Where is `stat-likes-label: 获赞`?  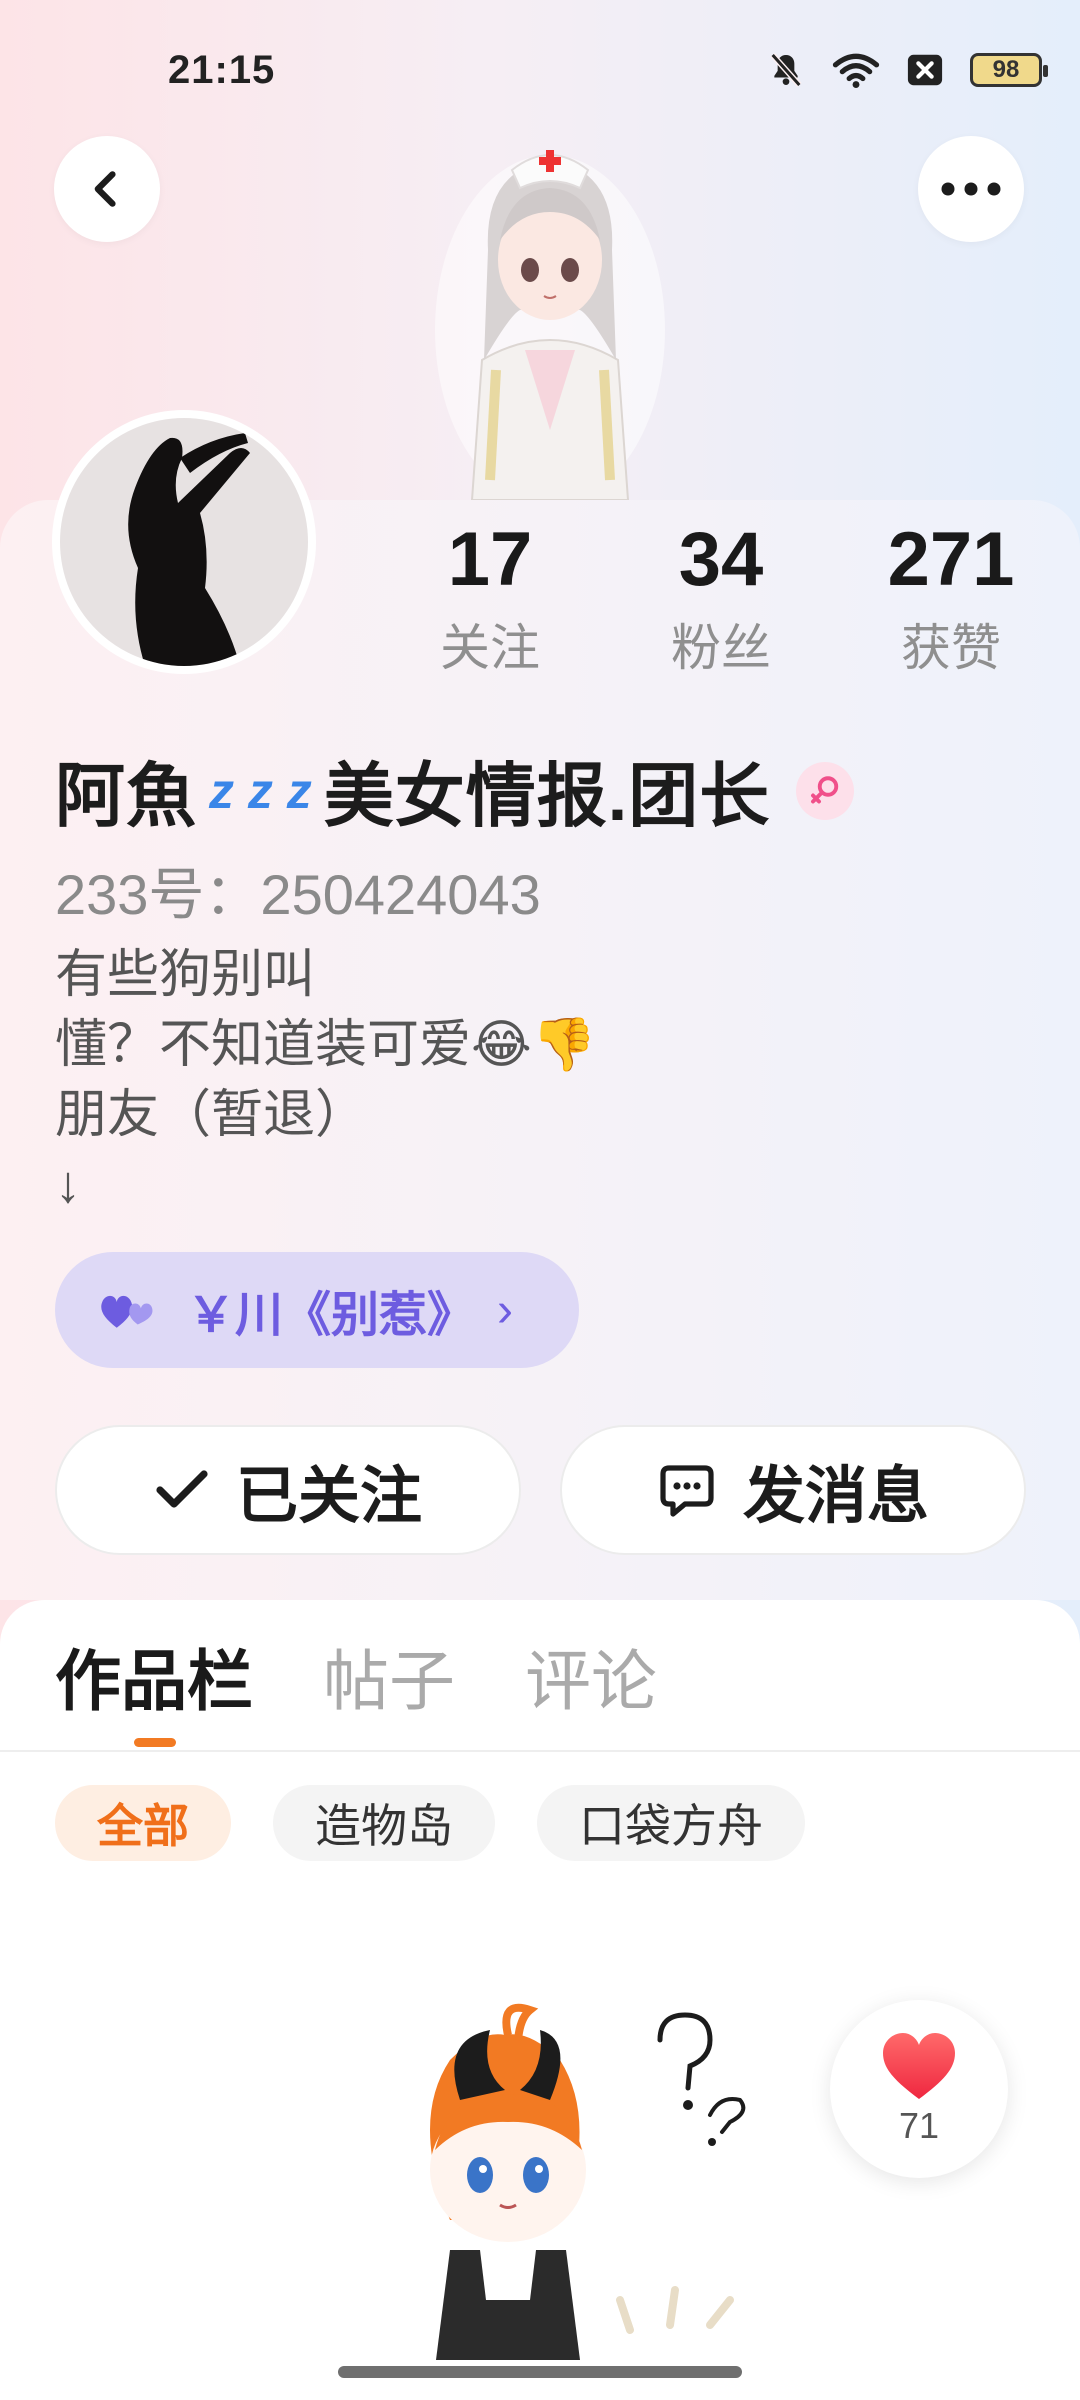
stat-likes-label: 获赞 is located at coordinates (951, 647).